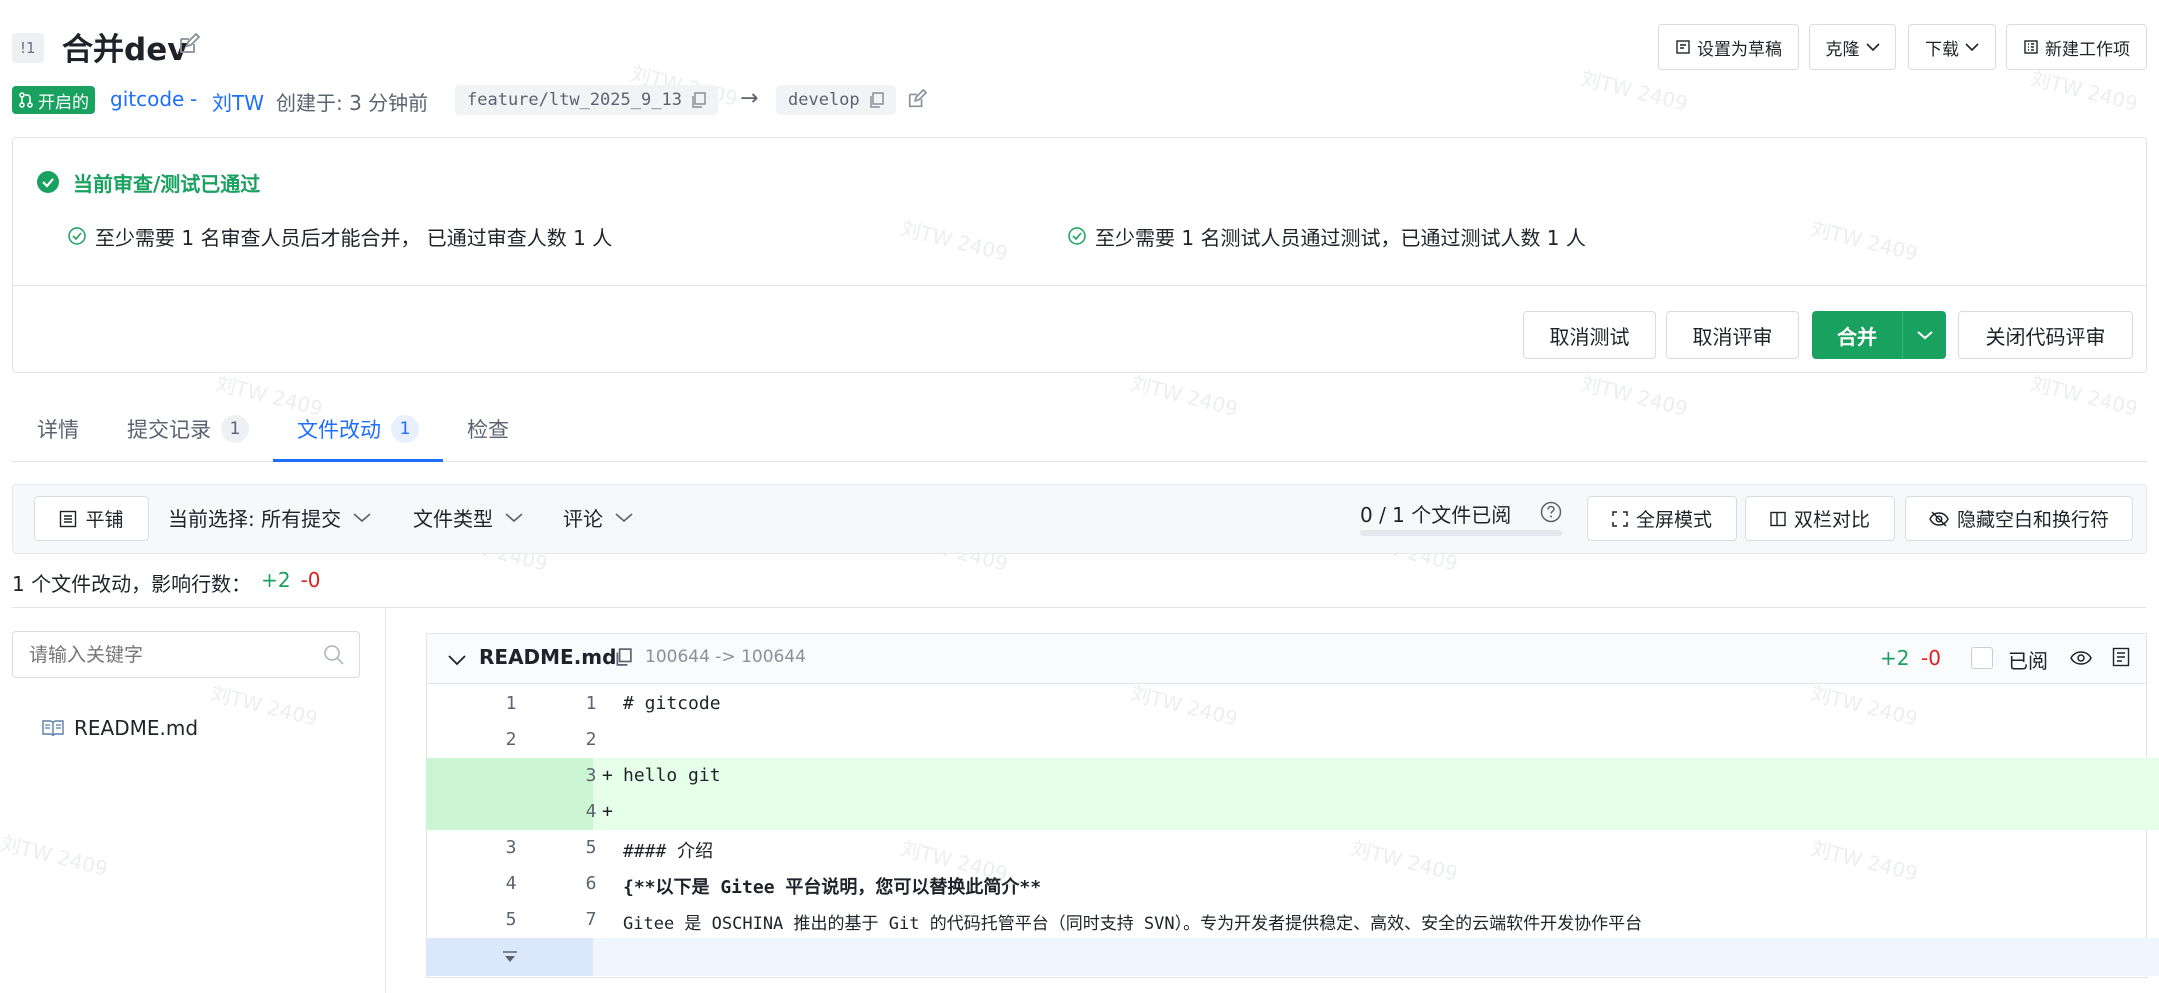 The image size is (2159, 993). Describe the element at coordinates (749, 98) in the screenshot. I see `branch-arrow: →` at that location.